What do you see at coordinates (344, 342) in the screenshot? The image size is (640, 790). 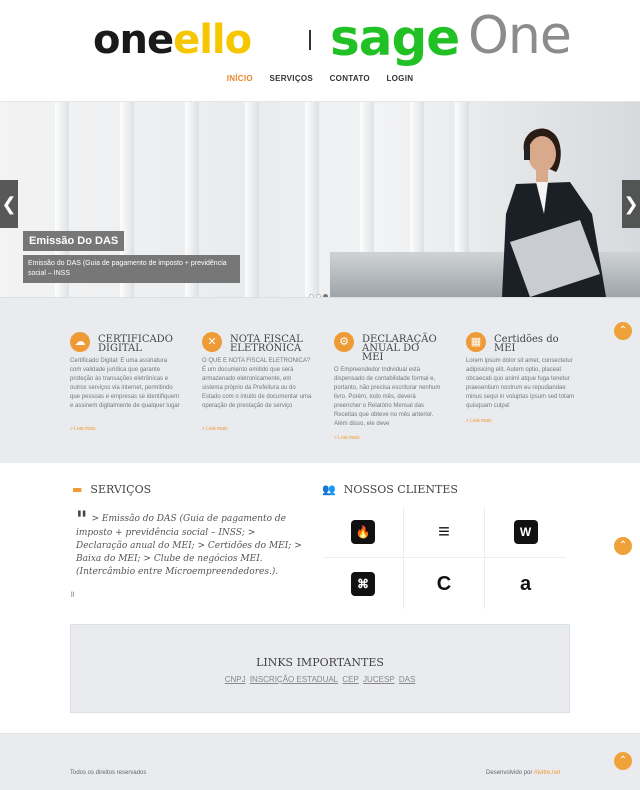 I see `gear-icon: ⚙` at bounding box center [344, 342].